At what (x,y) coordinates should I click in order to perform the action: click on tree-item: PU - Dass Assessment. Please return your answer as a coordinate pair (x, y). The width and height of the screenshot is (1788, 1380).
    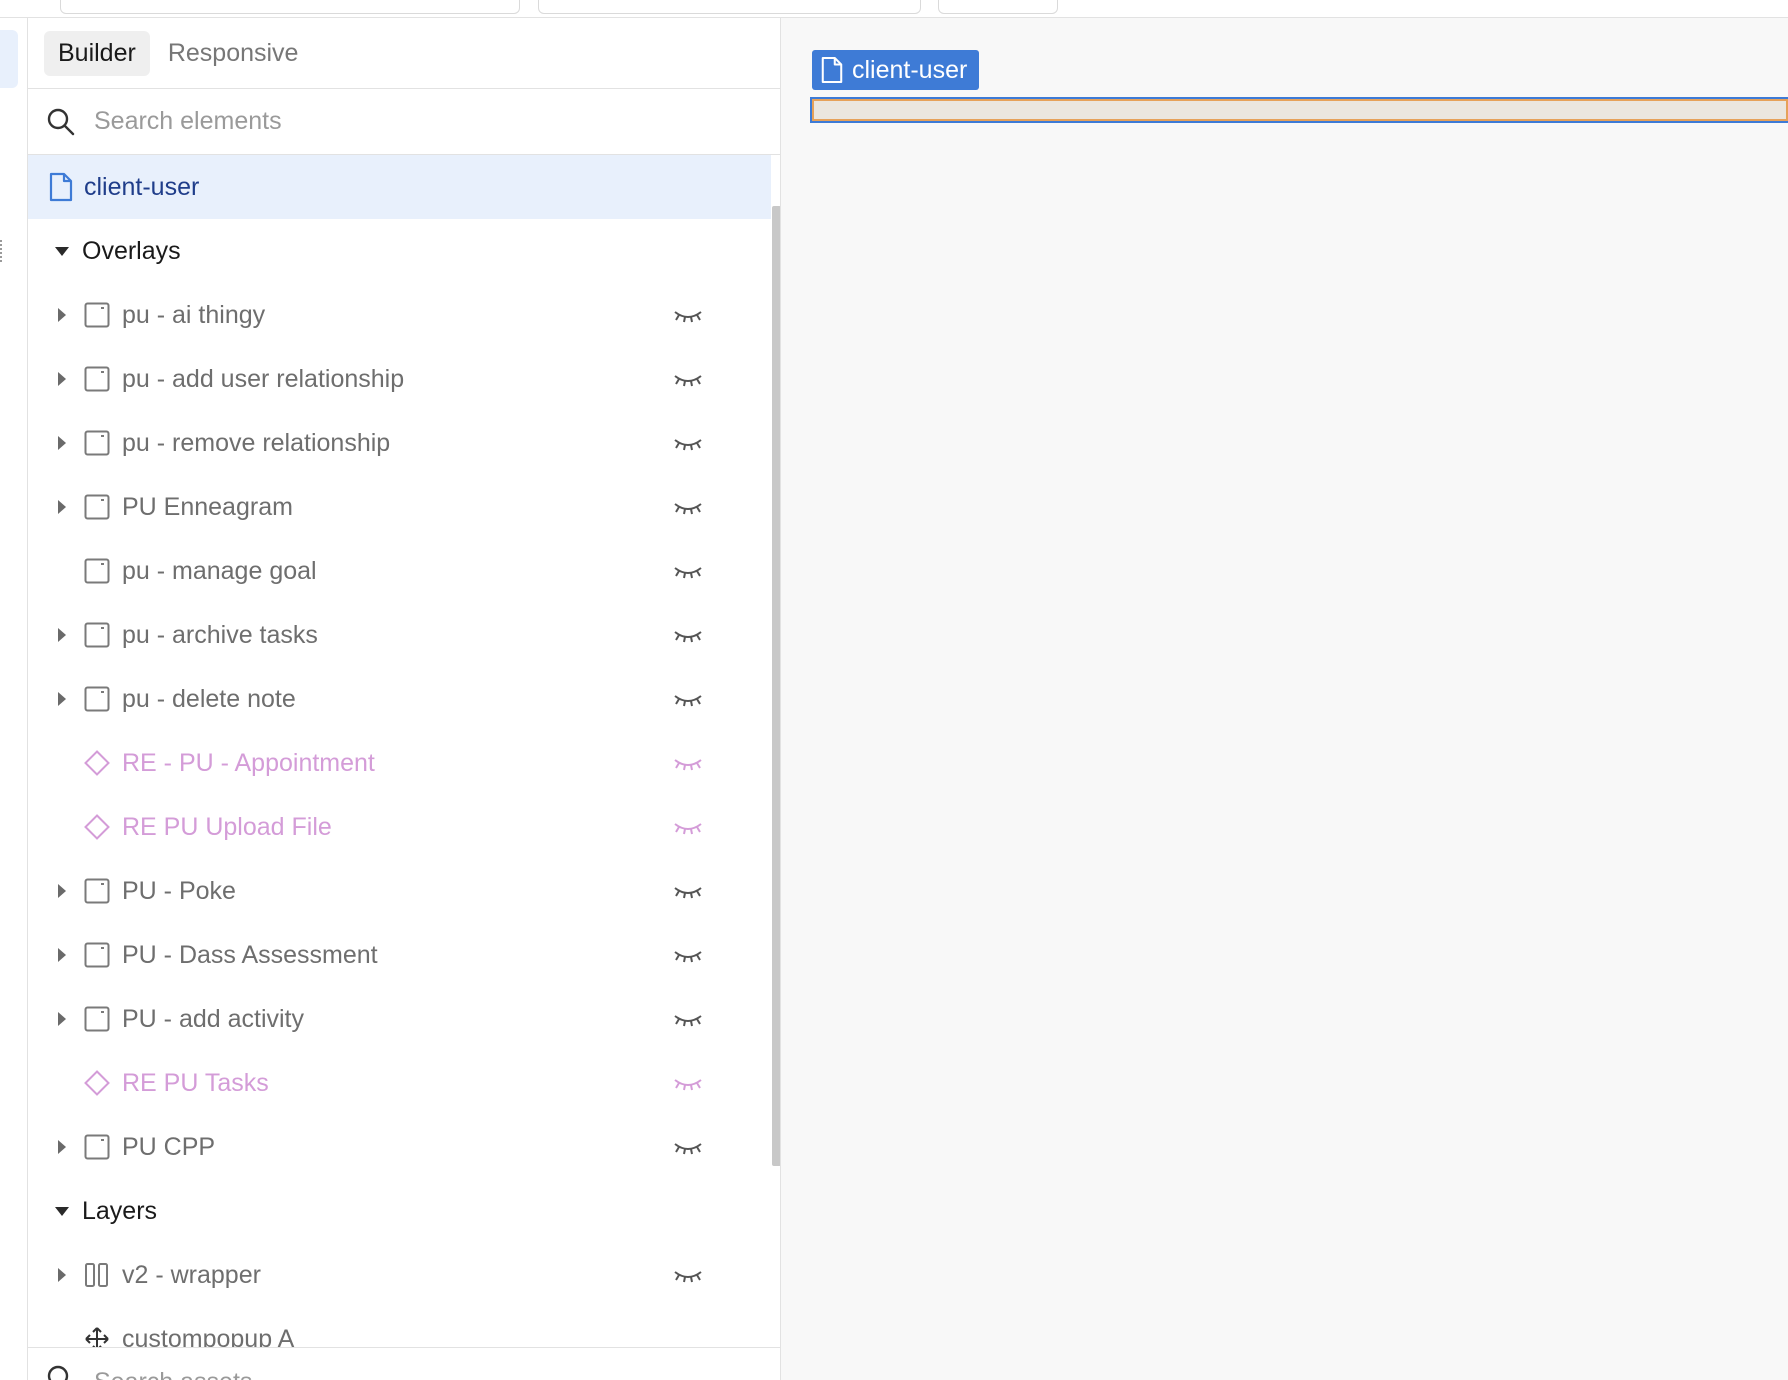
    Looking at the image, I should click on (404, 955).